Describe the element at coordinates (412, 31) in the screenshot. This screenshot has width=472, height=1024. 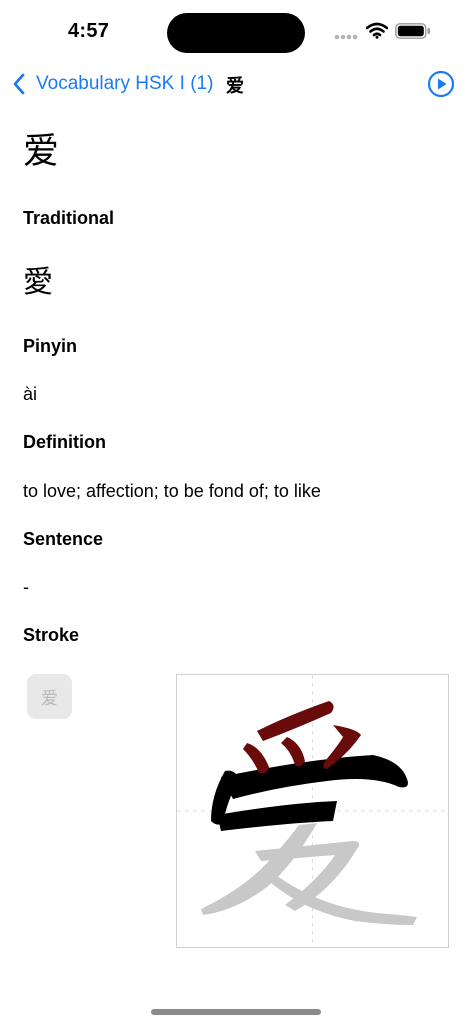
I see `battery-icon` at that location.